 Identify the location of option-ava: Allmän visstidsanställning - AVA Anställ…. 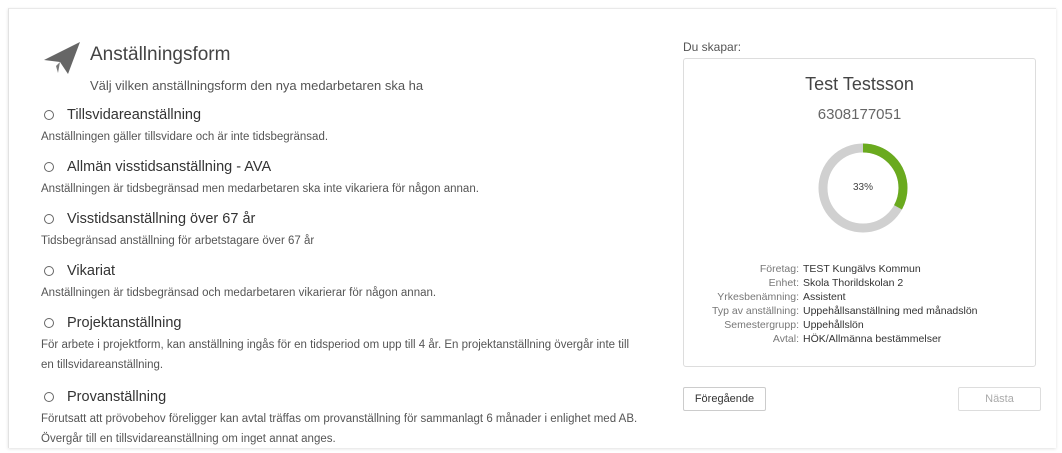
(341, 171).